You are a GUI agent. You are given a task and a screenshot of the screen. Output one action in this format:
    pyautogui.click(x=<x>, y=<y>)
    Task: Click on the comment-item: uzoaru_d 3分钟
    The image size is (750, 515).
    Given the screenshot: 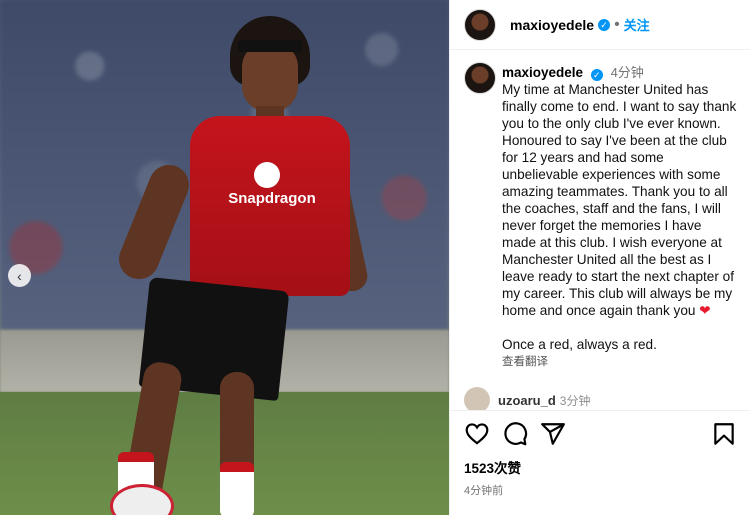 What is the action you would take?
    pyautogui.click(x=600, y=398)
    